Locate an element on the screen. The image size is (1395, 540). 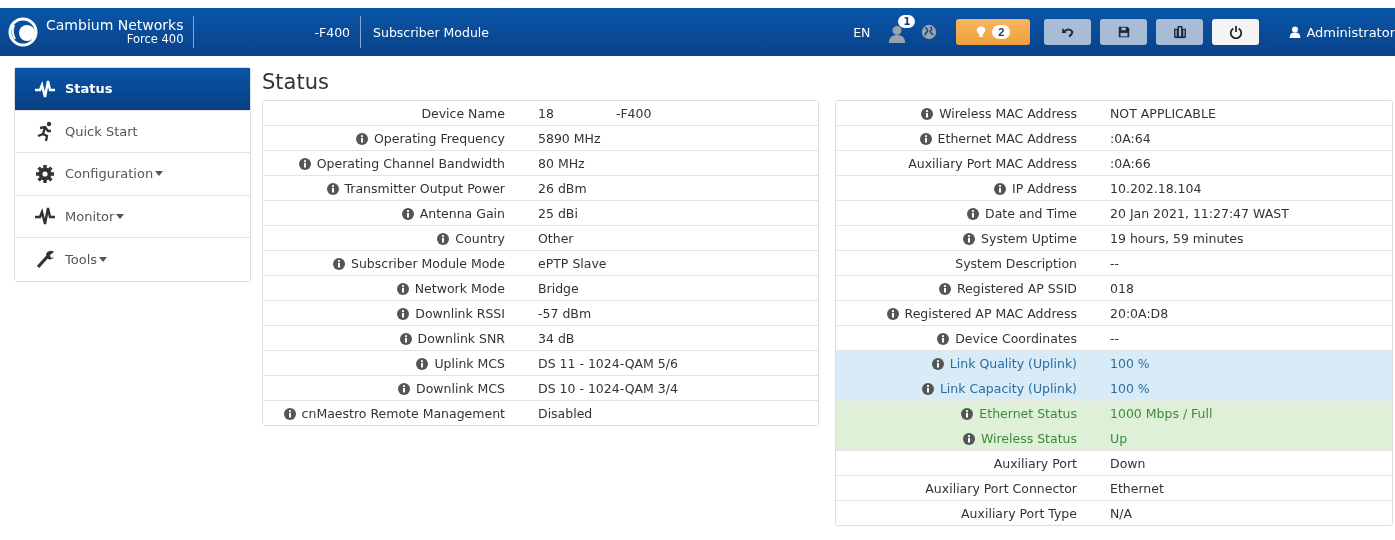
tower-button is located at coordinates (1180, 32).